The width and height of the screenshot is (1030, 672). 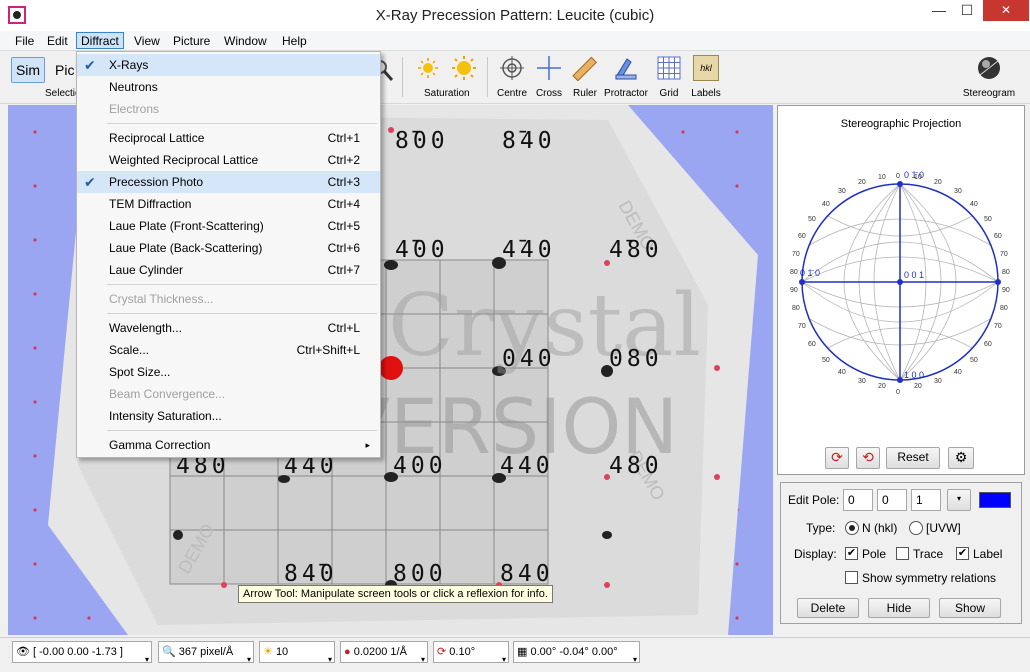 What do you see at coordinates (228, 328) in the screenshot?
I see `menu-item-wavelength: Wavelength... Ctrl+L` at bounding box center [228, 328].